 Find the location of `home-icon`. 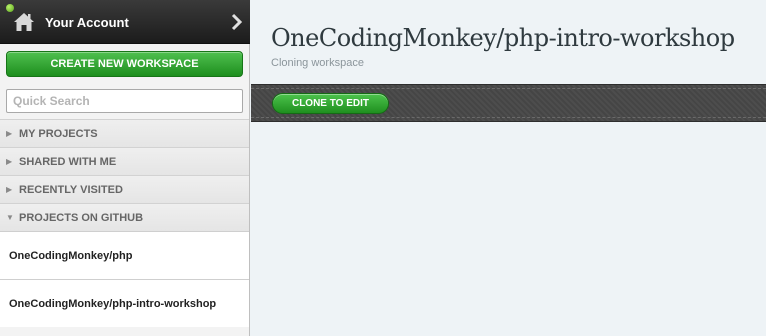

home-icon is located at coordinates (24, 22).